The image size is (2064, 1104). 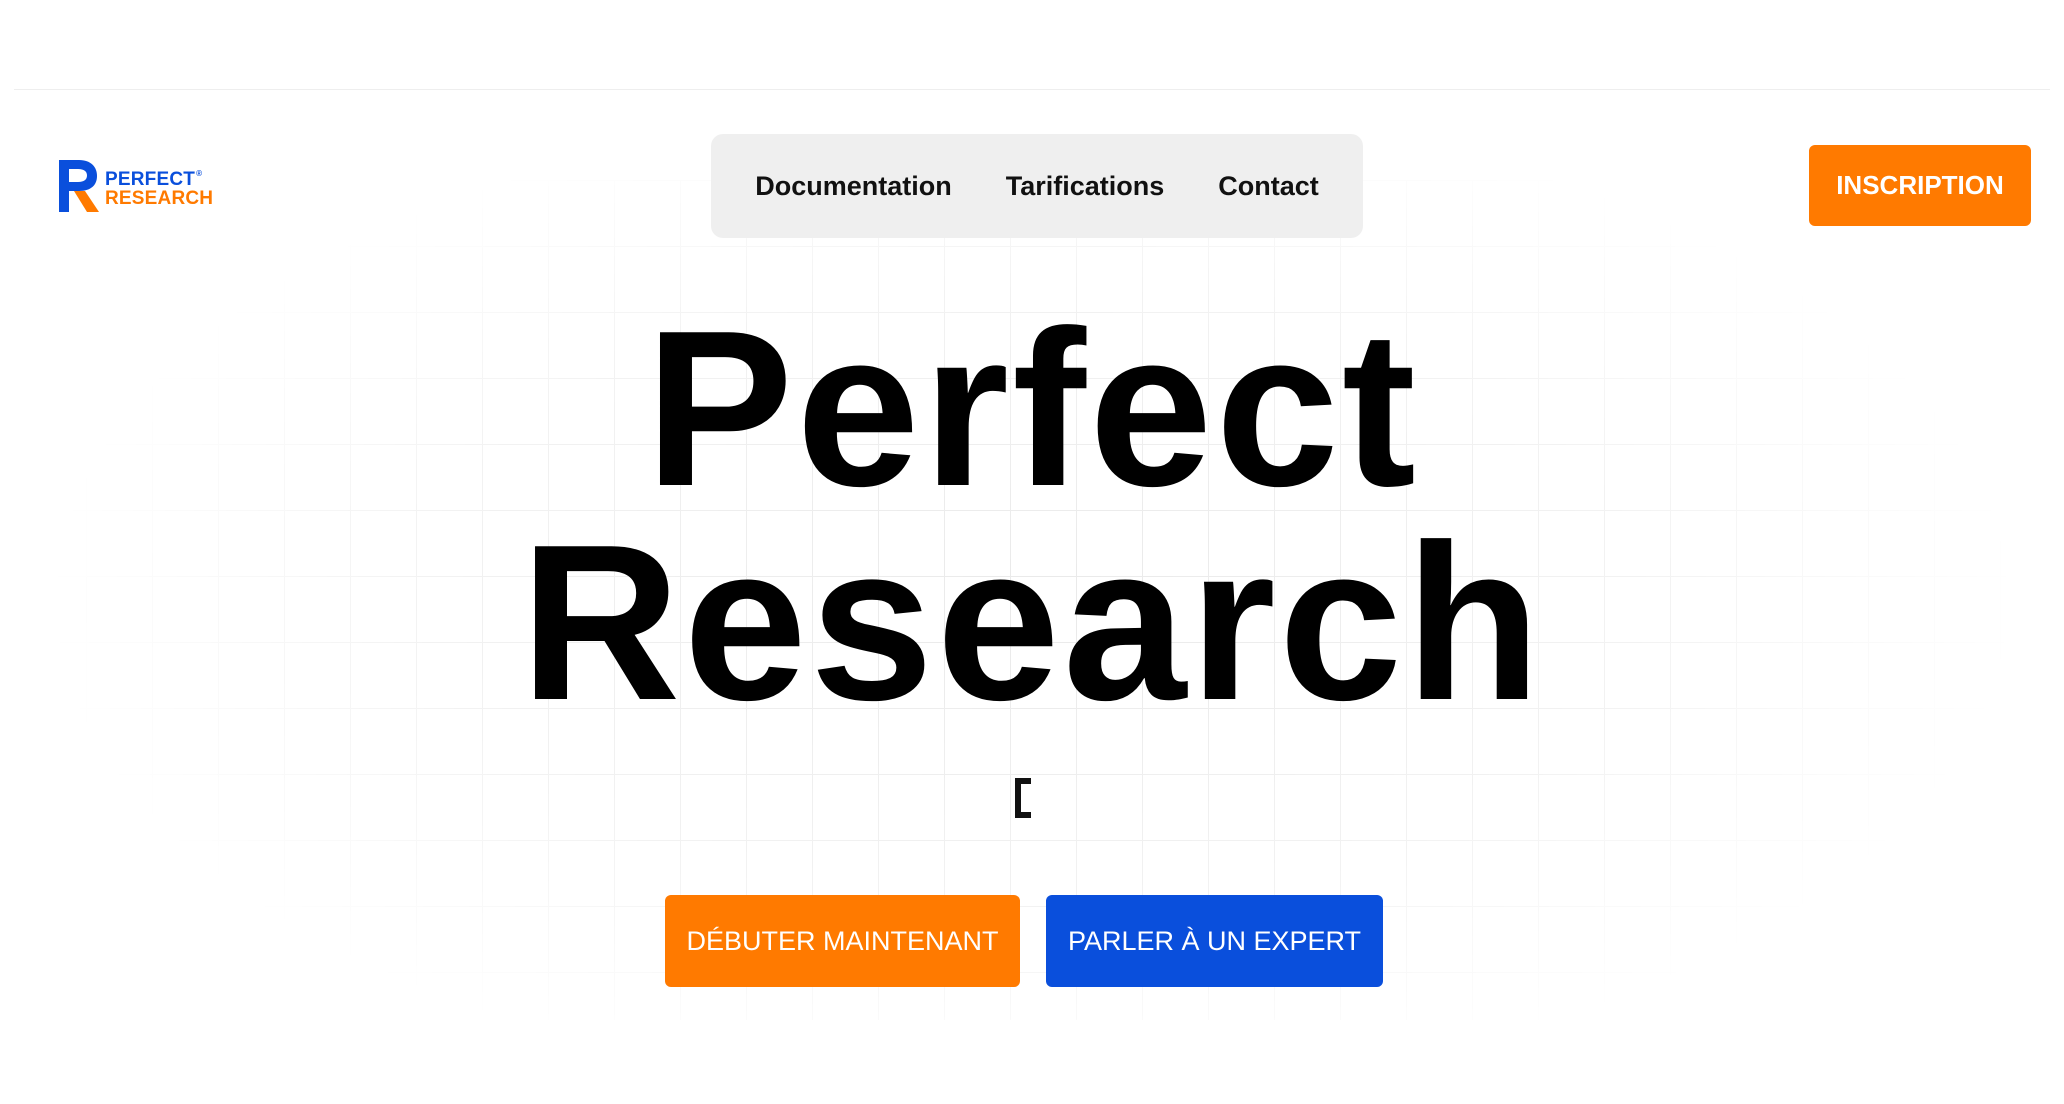 I want to click on nav-link-contact: Contact, so click(x=1268, y=186).